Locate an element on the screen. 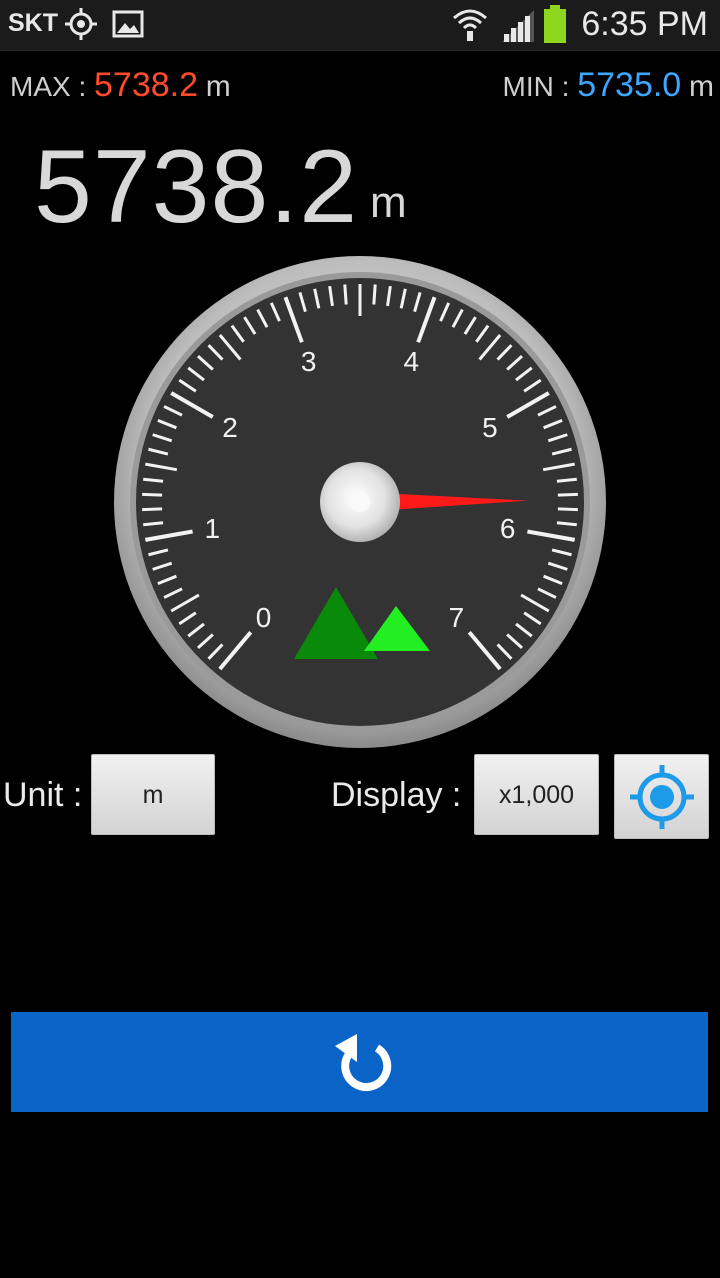 This screenshot has width=720, height=1278. max-unit: m is located at coordinates (218, 86).